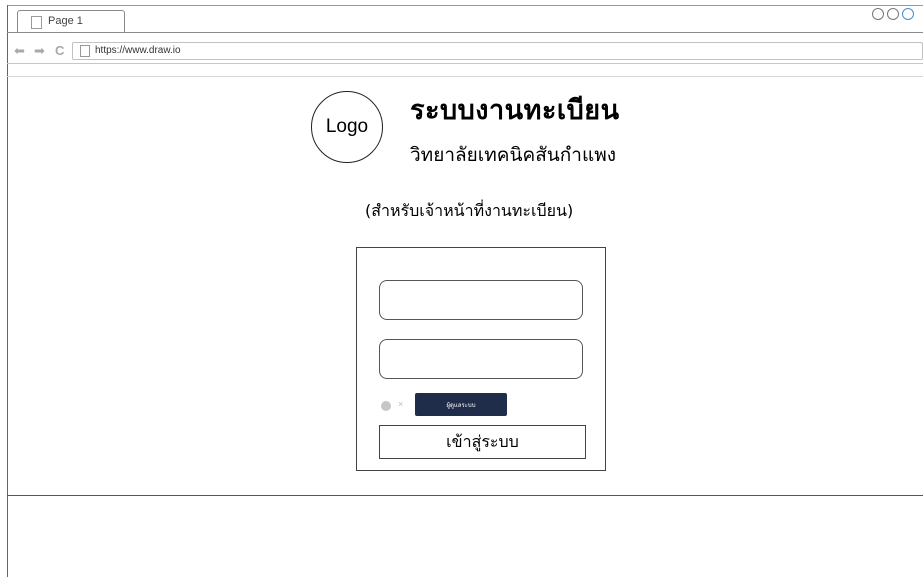  What do you see at coordinates (39, 51) in the screenshot?
I see `forward-arrow-icon: ➡` at bounding box center [39, 51].